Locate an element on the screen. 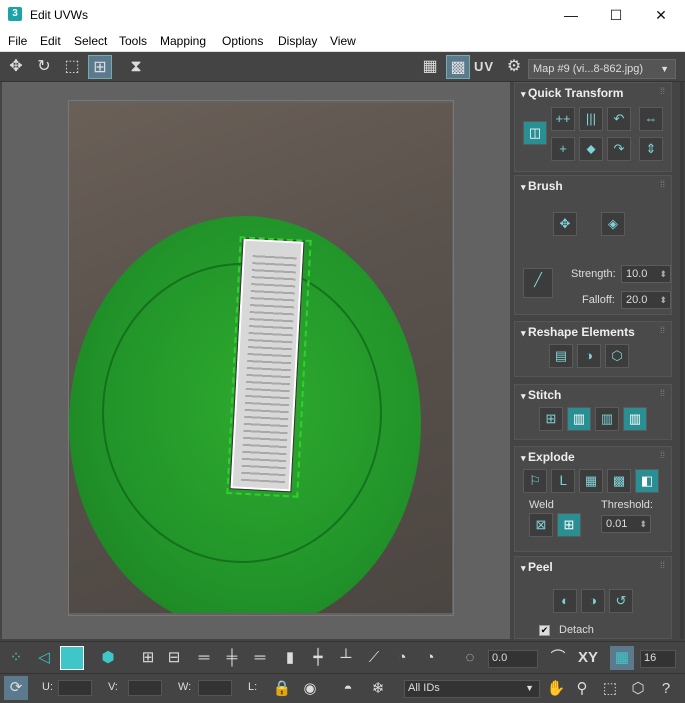 This screenshot has height=703, width=685. flatten-by-smoothing-icon: ᒪ is located at coordinates (563, 481).